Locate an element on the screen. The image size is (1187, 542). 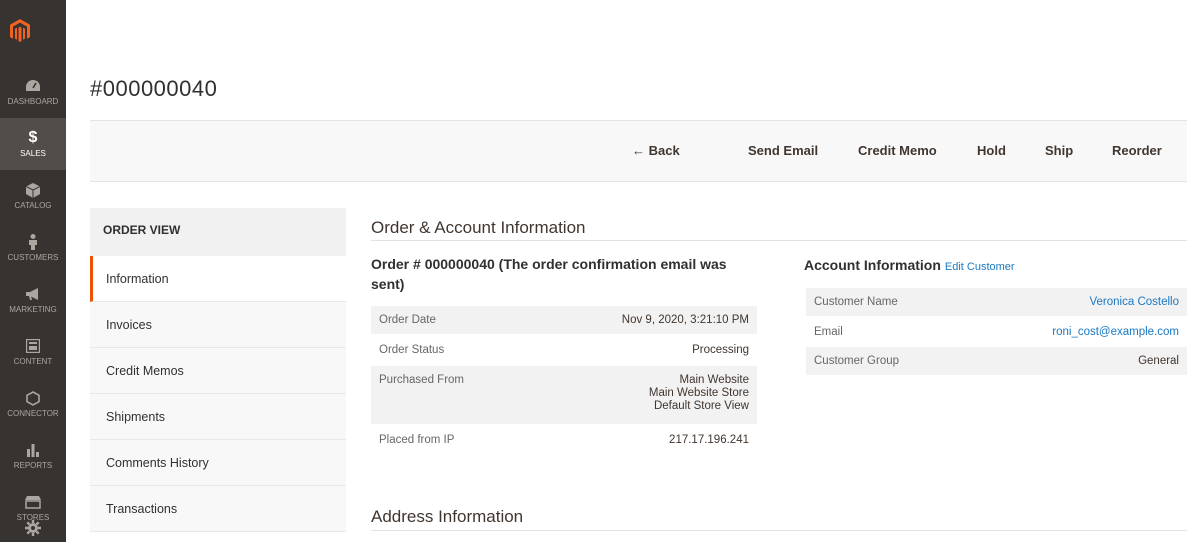
gauge-icon is located at coordinates (33, 86).